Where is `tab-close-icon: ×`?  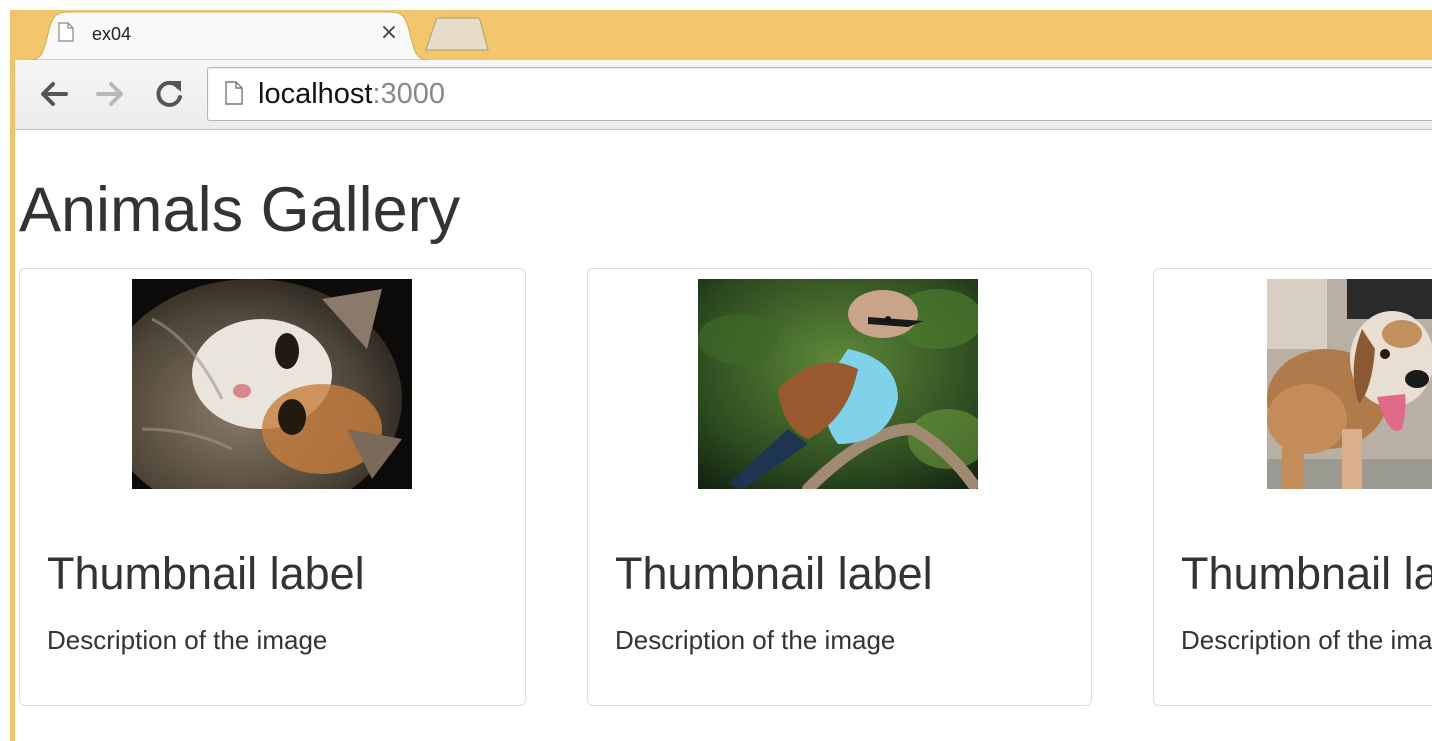 tab-close-icon: × is located at coordinates (389, 33).